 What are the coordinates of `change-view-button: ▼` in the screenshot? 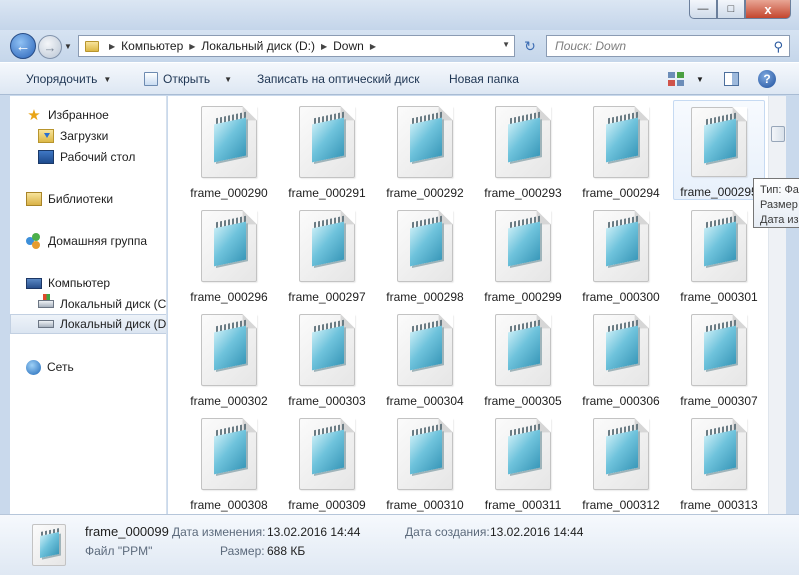 It's located at (686, 79).